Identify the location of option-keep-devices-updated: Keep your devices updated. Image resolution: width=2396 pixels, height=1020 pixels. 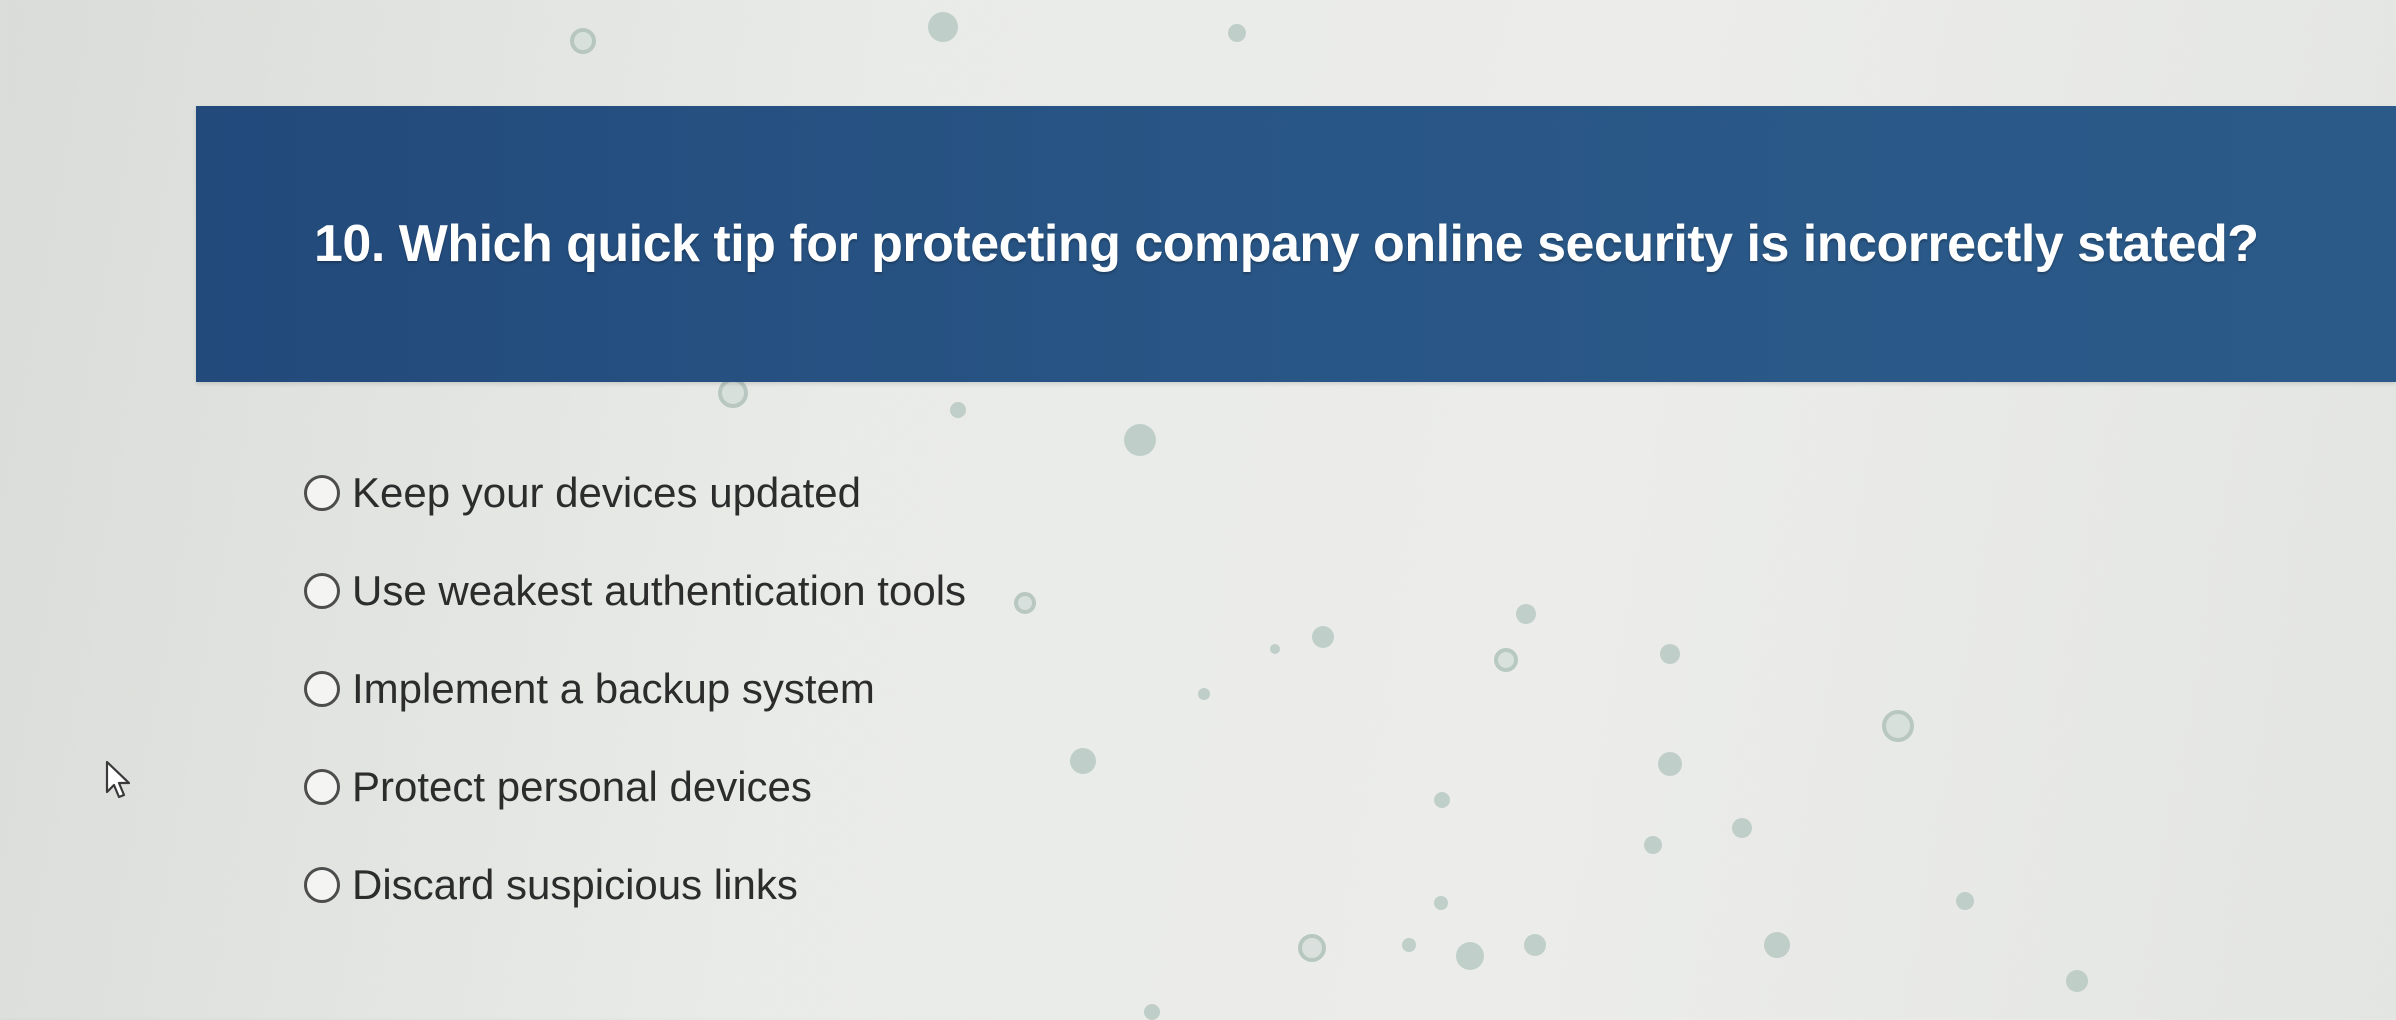
(754, 493).